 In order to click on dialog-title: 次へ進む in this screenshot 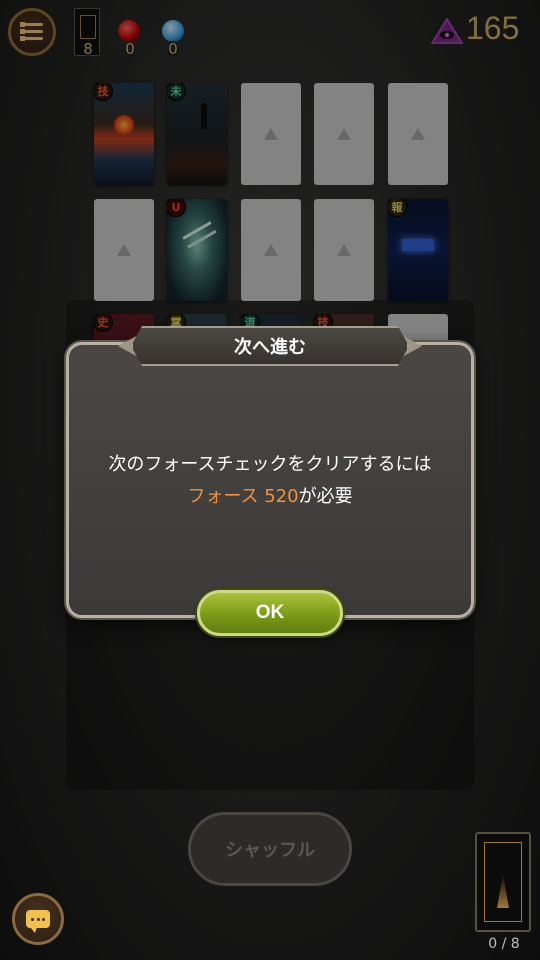, I will do `click(270, 347)`.